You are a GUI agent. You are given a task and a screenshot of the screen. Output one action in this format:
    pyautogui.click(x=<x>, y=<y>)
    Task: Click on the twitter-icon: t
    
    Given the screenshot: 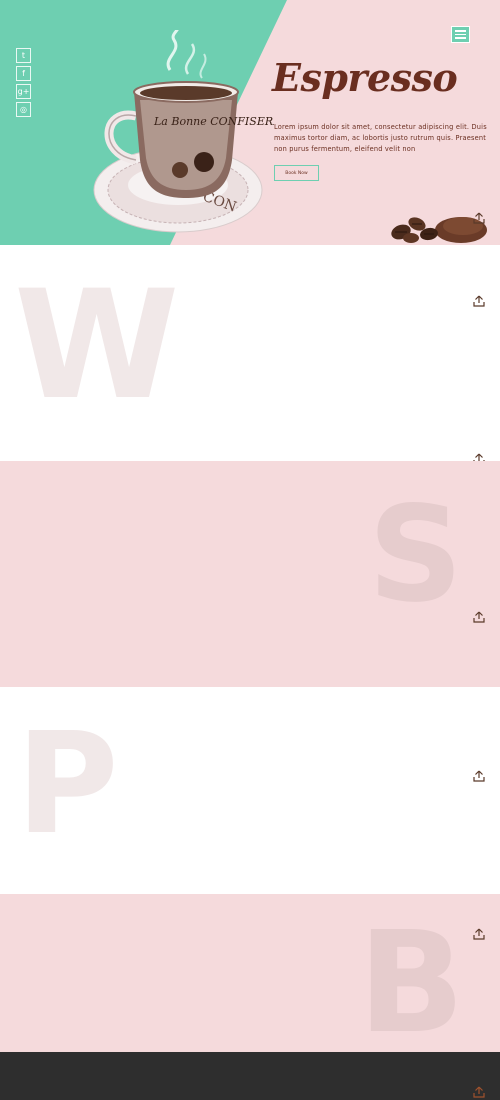 What is the action you would take?
    pyautogui.click(x=23, y=55)
    